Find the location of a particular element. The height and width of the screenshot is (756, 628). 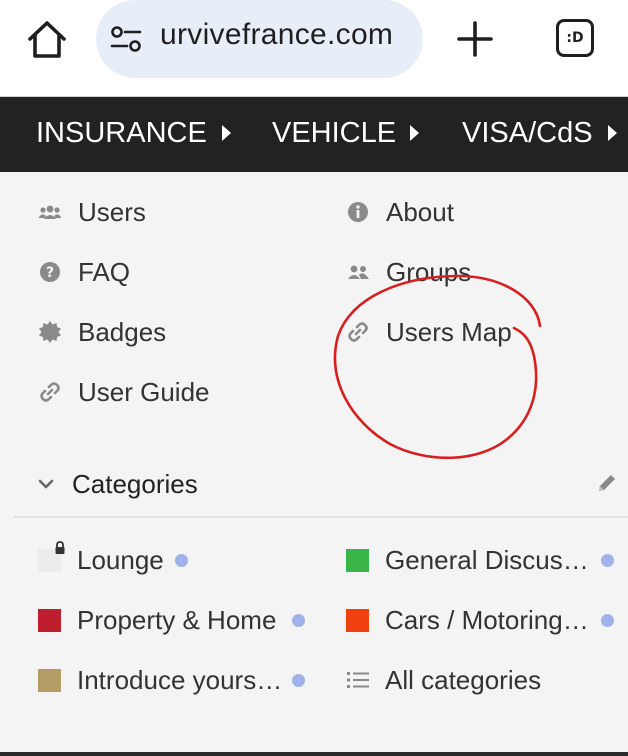

question-circle-icon: ? is located at coordinates (50, 272).